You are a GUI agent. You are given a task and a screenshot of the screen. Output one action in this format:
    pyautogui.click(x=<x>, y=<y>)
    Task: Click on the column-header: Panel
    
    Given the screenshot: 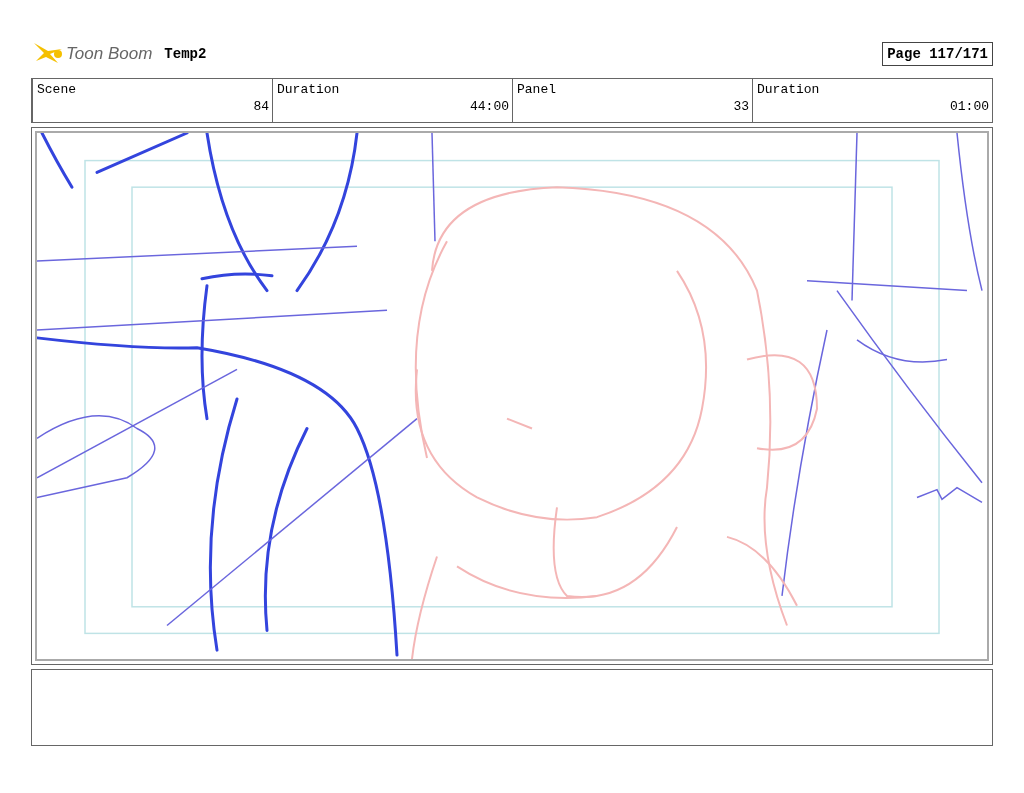 What is the action you would take?
    pyautogui.click(x=537, y=89)
    